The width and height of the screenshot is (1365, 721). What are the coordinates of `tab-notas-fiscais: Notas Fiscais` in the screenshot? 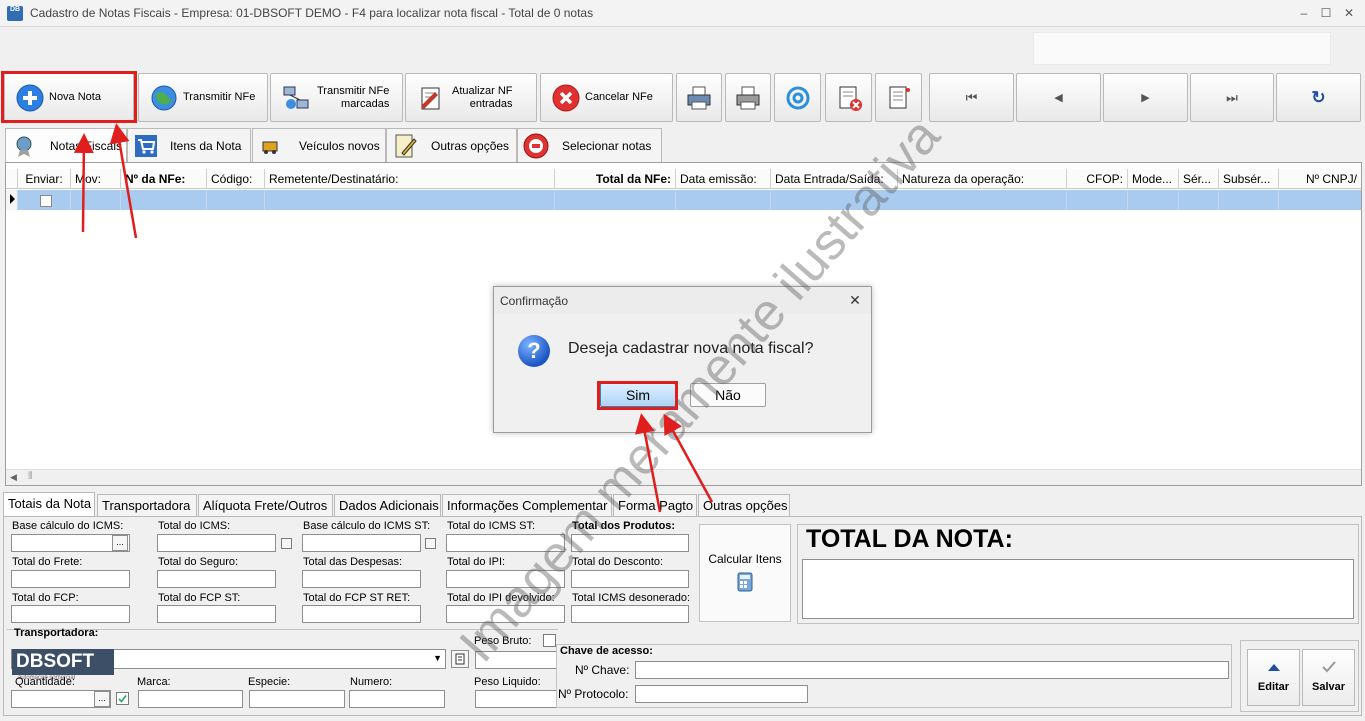 It's located at (66, 145).